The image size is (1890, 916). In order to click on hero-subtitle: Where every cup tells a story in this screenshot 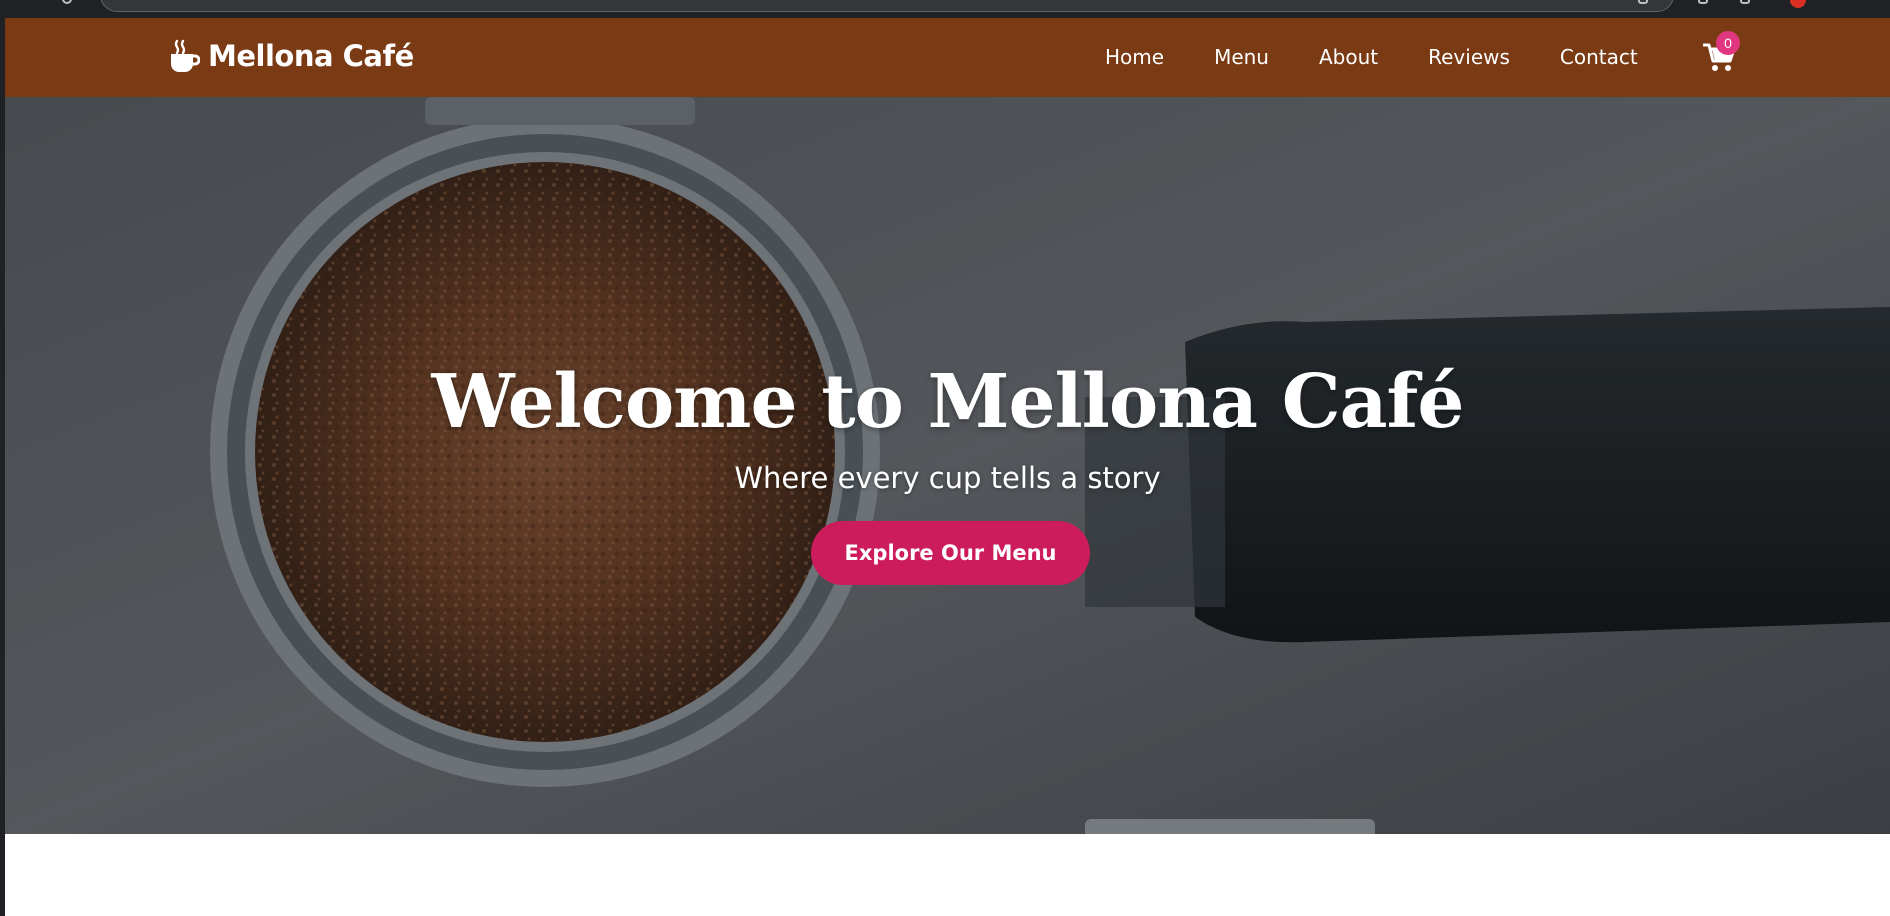, I will do `click(947, 478)`.